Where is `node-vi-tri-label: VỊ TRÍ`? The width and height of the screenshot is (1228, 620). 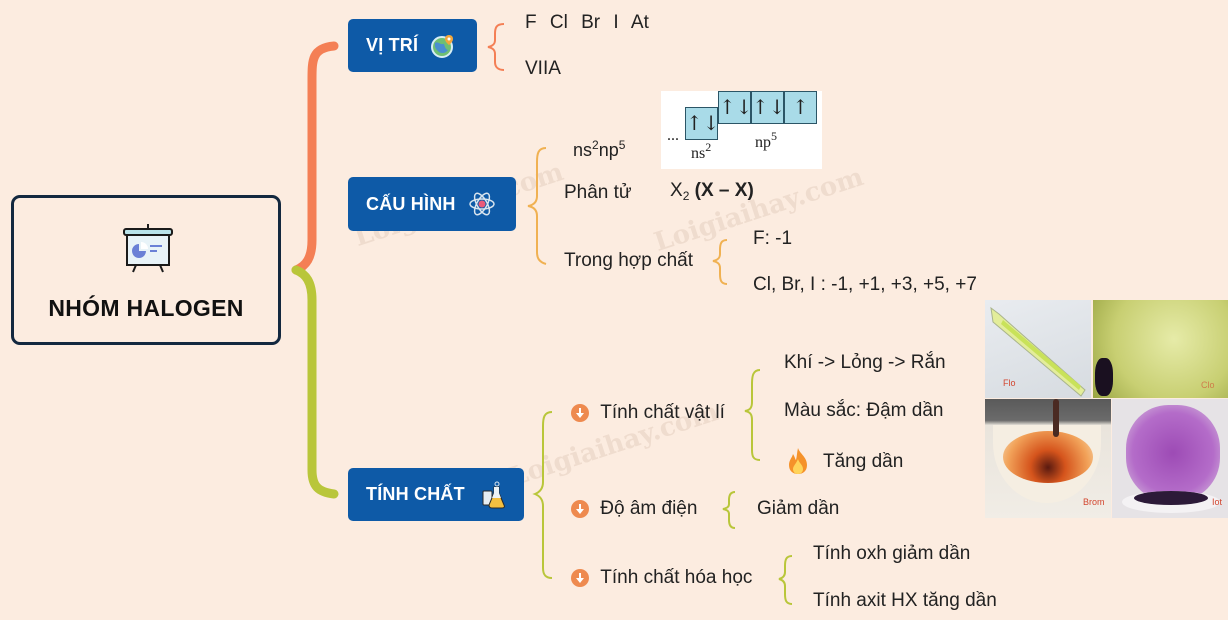 node-vi-tri-label: VỊ TRÍ is located at coordinates (392, 45).